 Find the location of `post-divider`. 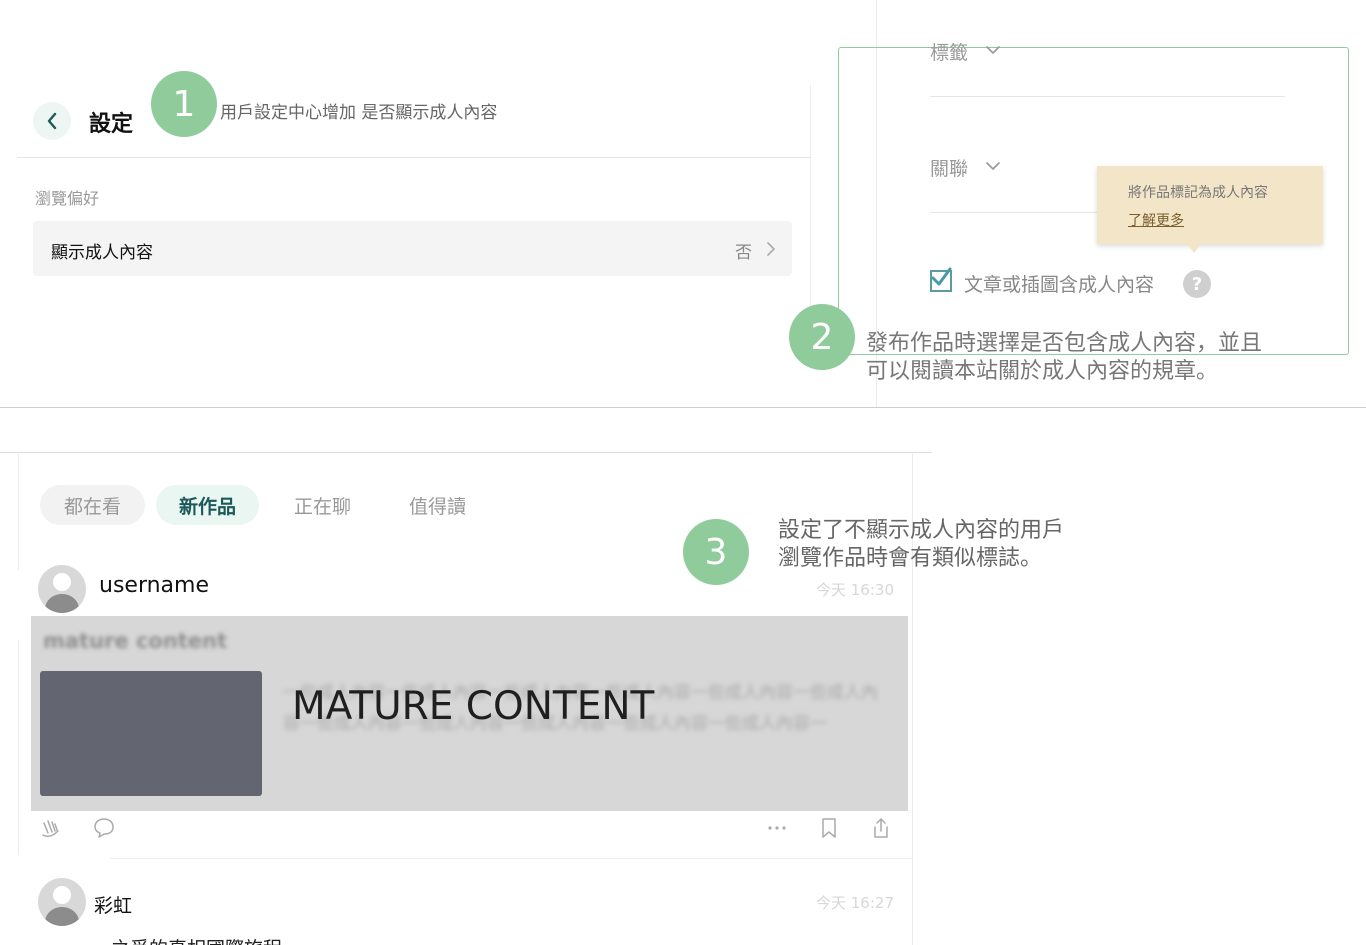

post-divider is located at coordinates (511, 858).